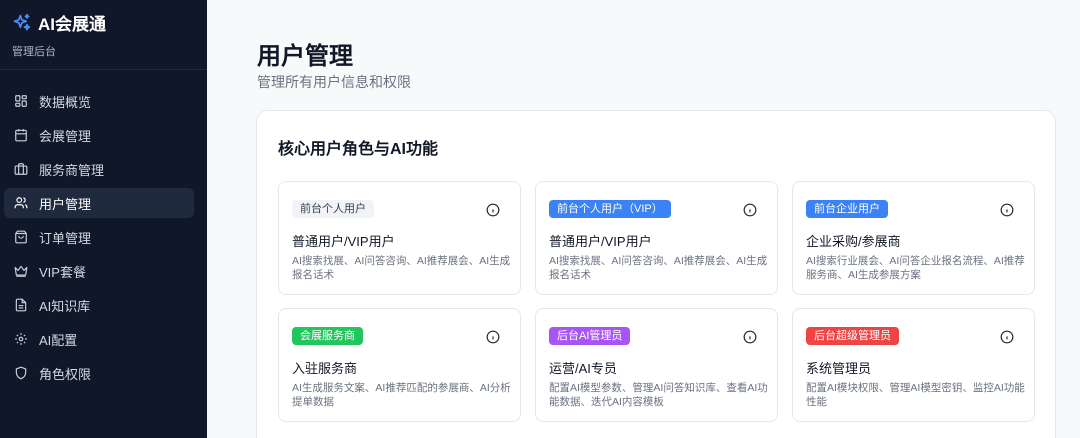 Image resolution: width=1080 pixels, height=438 pixels. What do you see at coordinates (65, 306) in the screenshot?
I see `sidebar-item-label: AI知识库` at bounding box center [65, 306].